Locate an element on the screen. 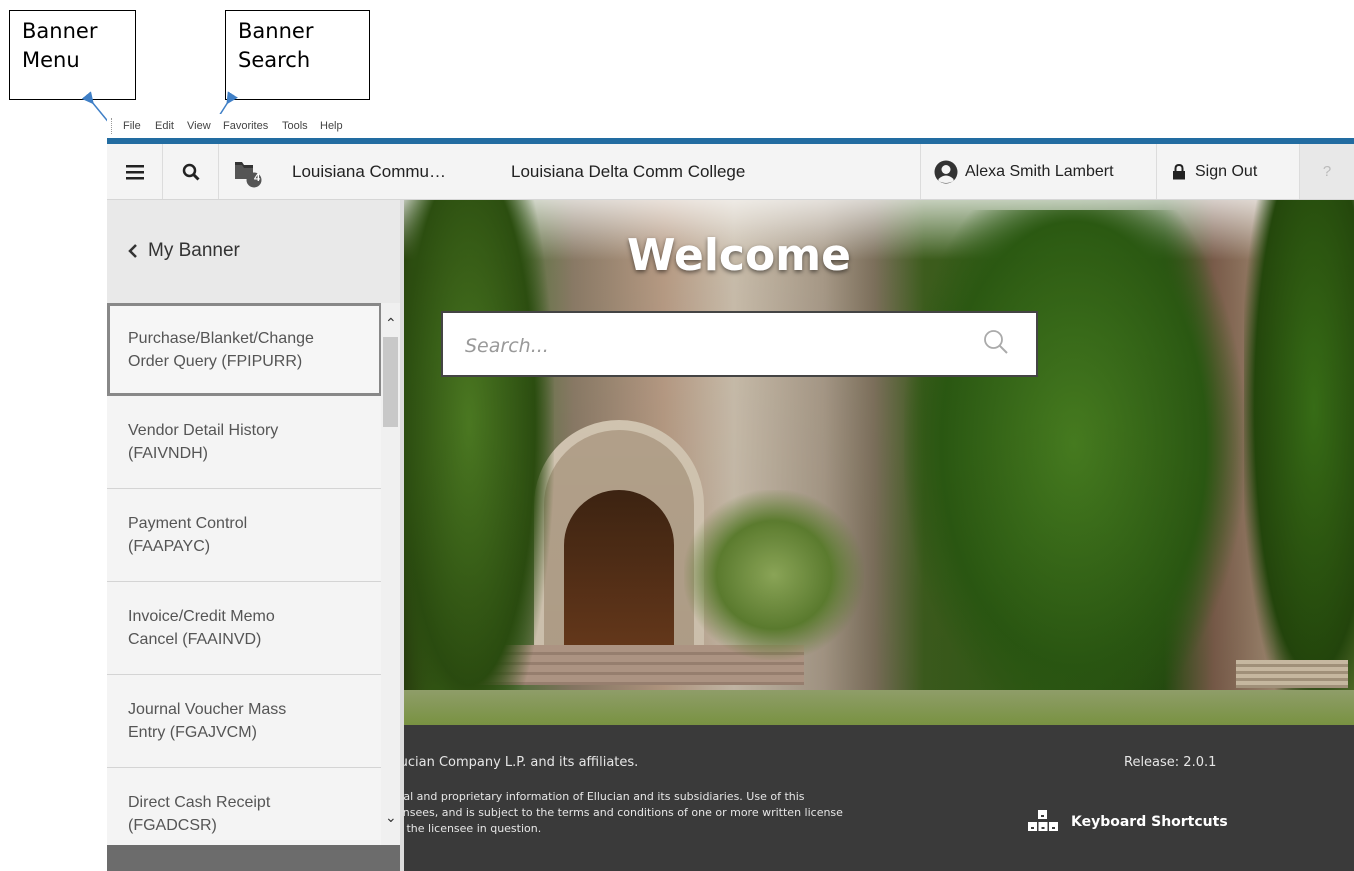 Image resolution: width=1354 pixels, height=871 pixels. main-search-input is located at coordinates (715, 346).